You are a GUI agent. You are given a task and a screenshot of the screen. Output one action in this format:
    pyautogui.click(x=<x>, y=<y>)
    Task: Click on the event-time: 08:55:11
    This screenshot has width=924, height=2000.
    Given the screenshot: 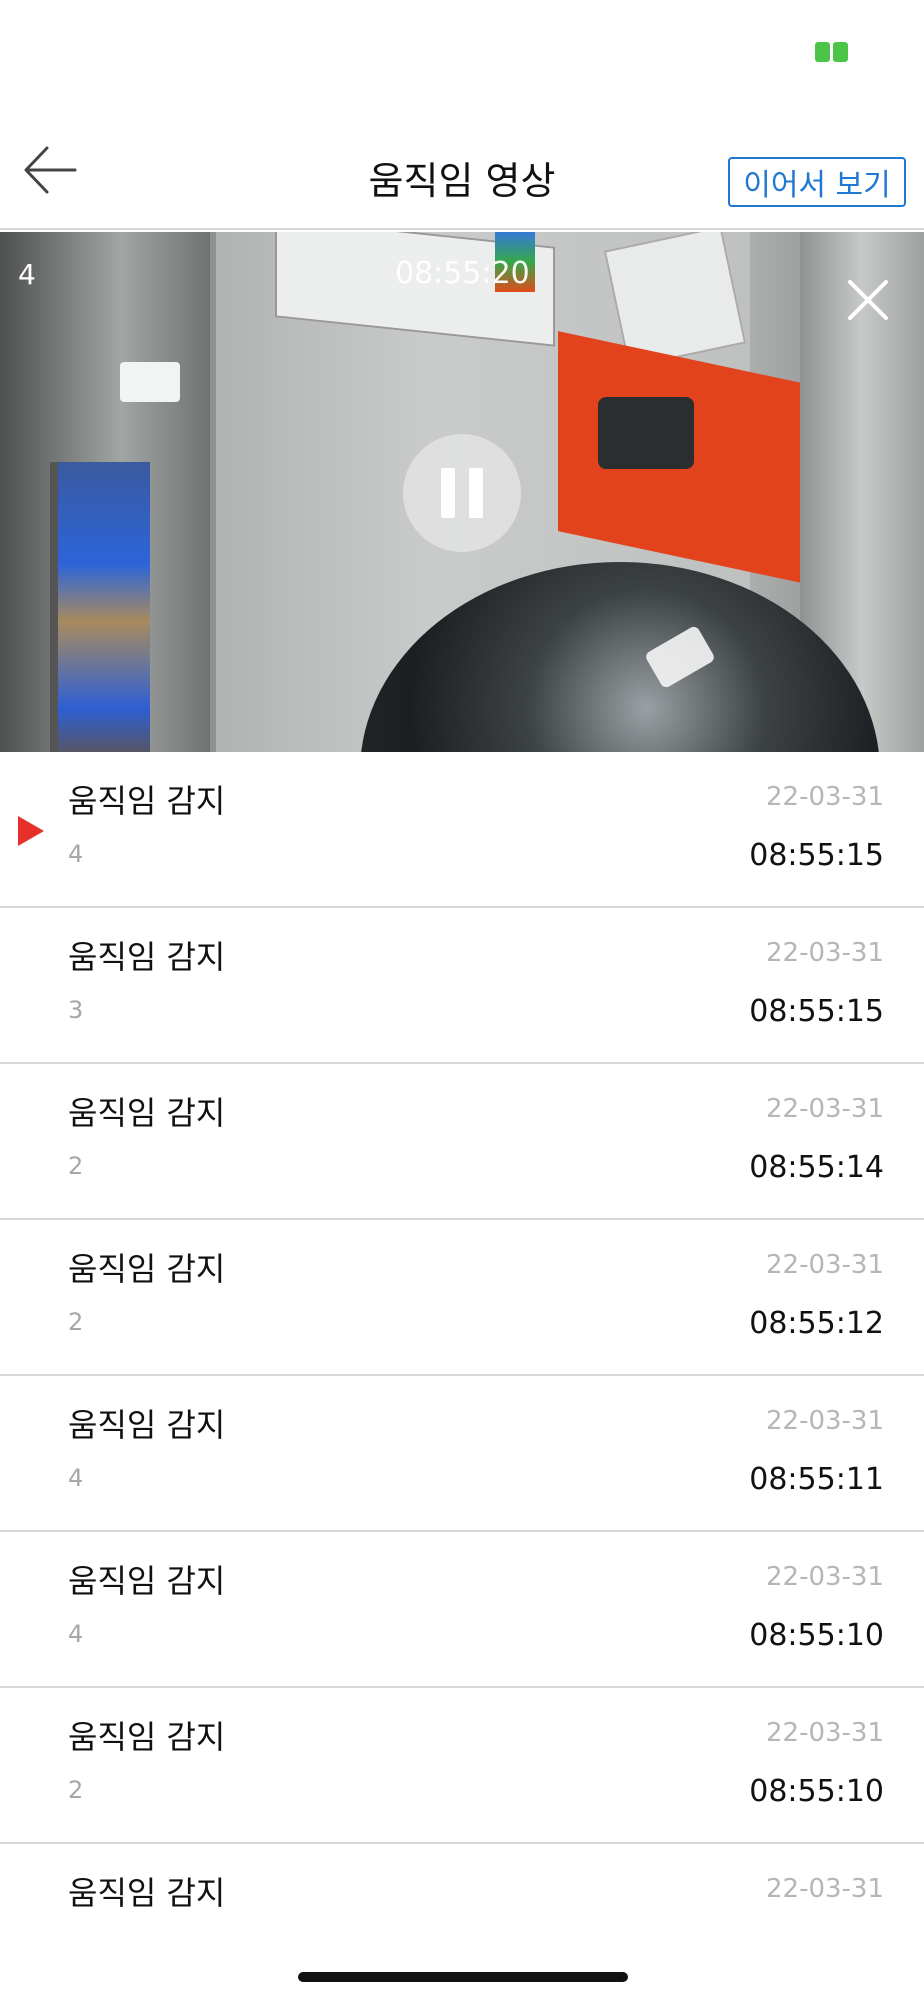 What is the action you would take?
    pyautogui.click(x=816, y=1479)
    